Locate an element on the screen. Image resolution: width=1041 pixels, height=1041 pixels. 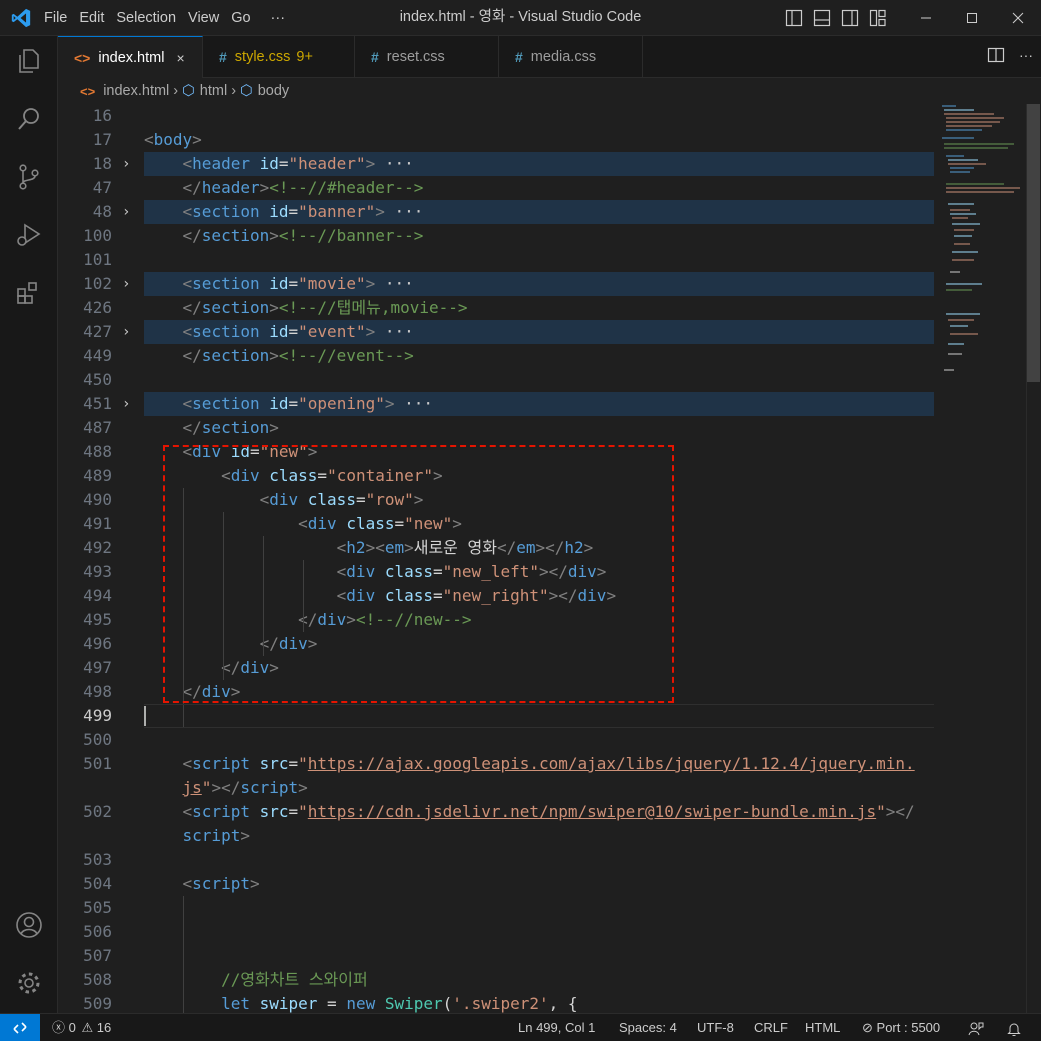
tab-style-css: # style.css 9+ is located at coordinates (279, 56).